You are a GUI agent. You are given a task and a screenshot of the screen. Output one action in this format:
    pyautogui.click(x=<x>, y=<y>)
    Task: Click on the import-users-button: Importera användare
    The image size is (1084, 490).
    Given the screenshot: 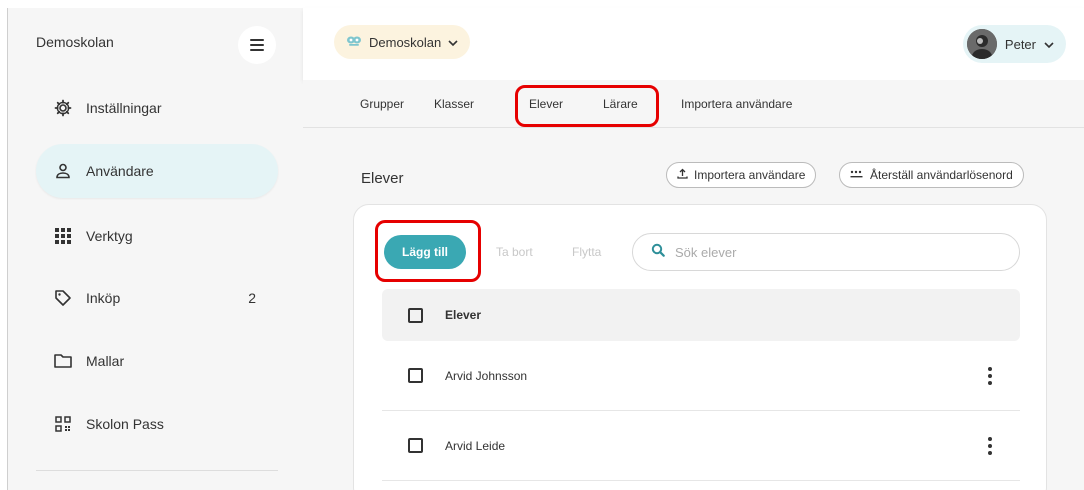 What is the action you would take?
    pyautogui.click(x=741, y=175)
    